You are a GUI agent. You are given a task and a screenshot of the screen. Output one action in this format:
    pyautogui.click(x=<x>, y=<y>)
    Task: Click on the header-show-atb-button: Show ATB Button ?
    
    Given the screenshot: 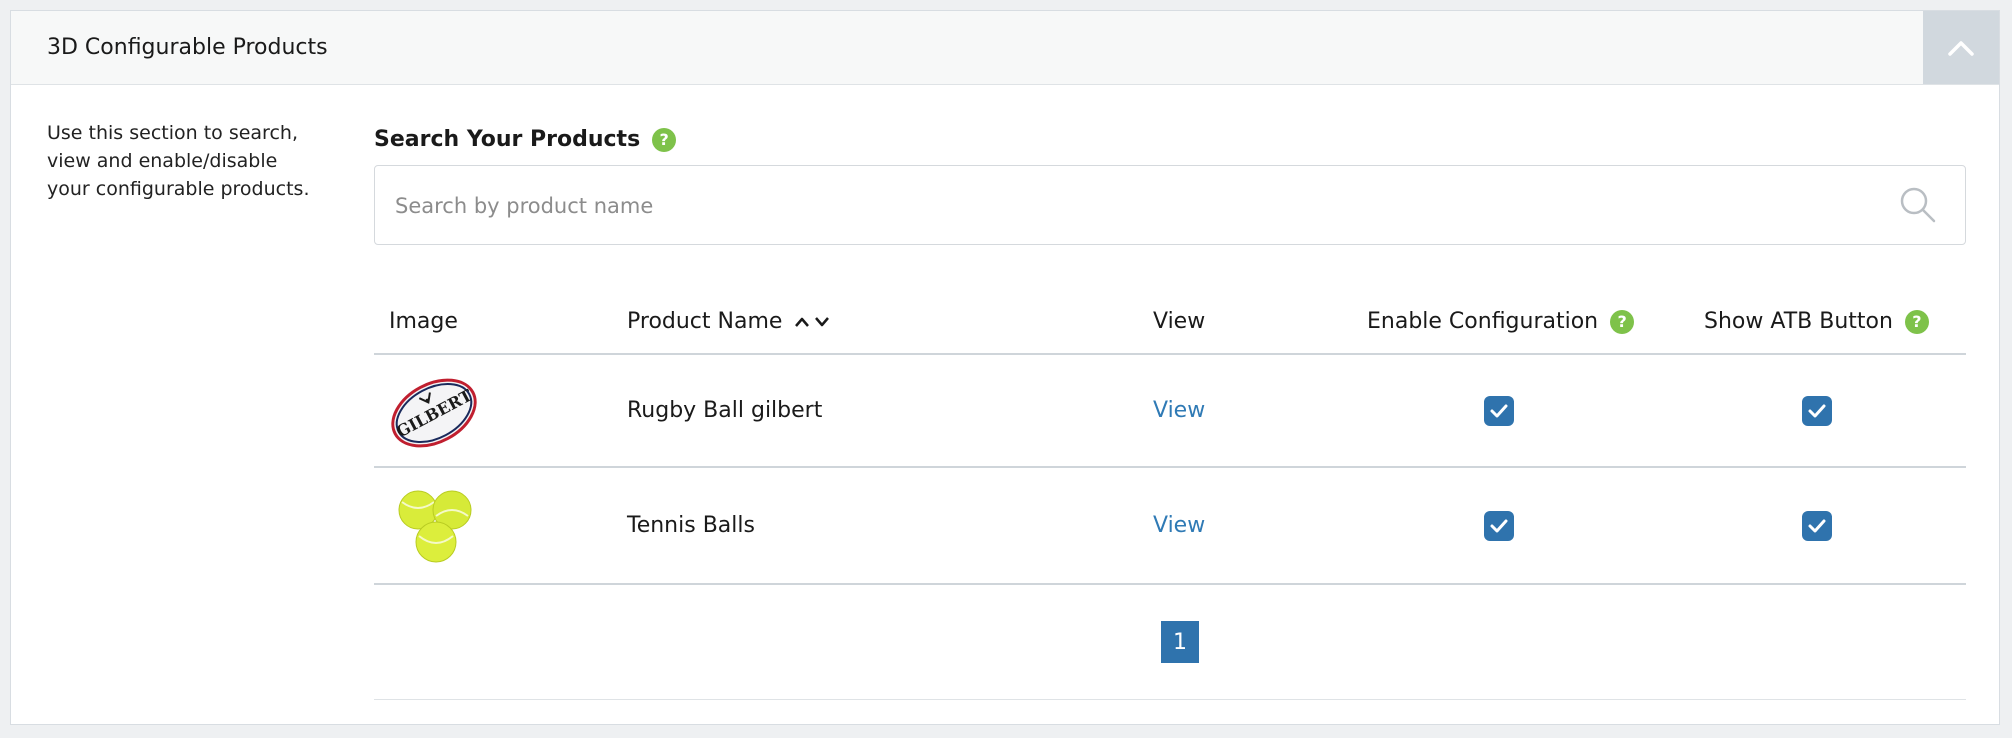 What is the action you would take?
    pyautogui.click(x=1816, y=322)
    